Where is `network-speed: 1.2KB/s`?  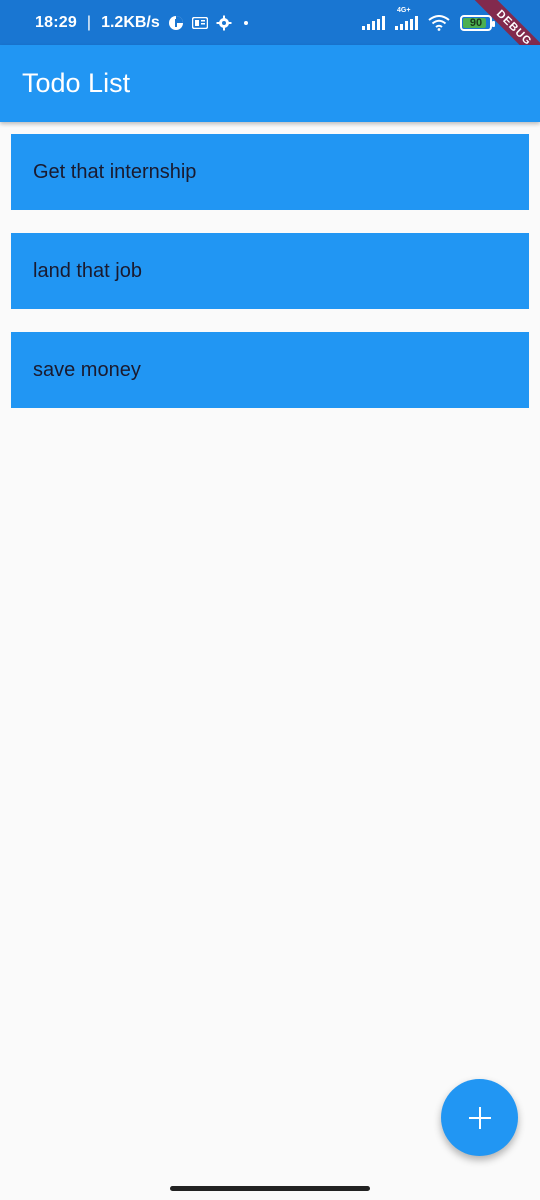
network-speed: 1.2KB/s is located at coordinates (130, 22).